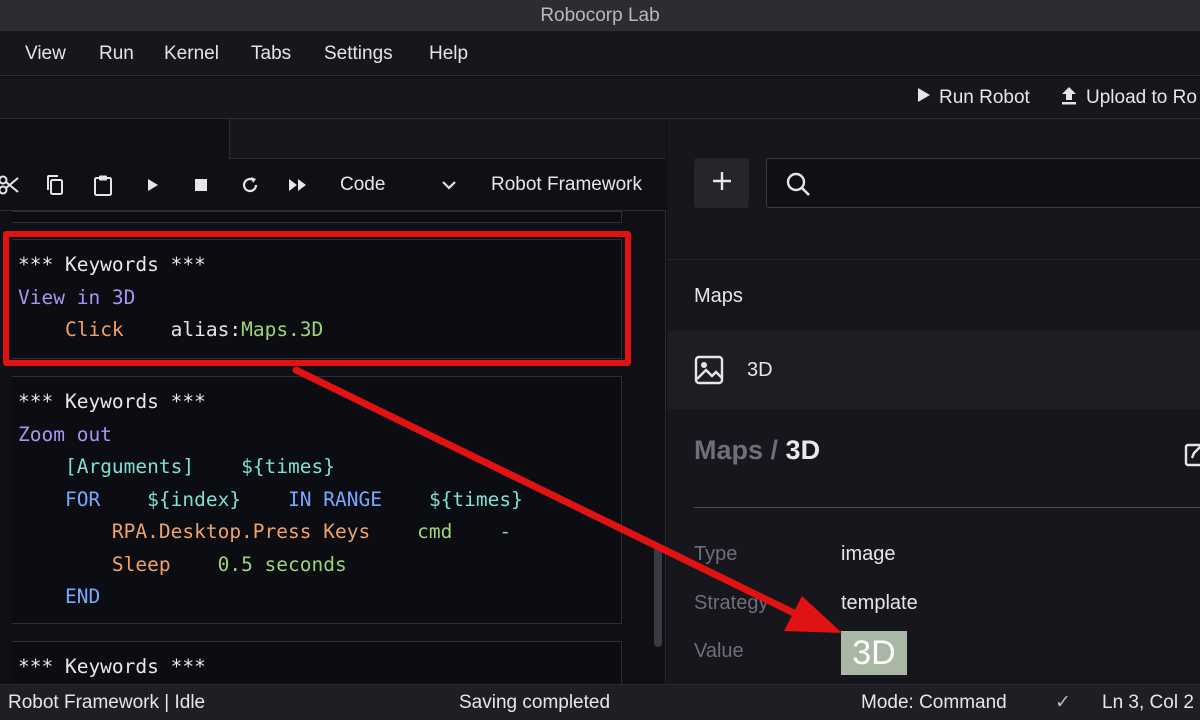 The image size is (1200, 720). I want to click on menu-kernel: Kernel, so click(191, 54).